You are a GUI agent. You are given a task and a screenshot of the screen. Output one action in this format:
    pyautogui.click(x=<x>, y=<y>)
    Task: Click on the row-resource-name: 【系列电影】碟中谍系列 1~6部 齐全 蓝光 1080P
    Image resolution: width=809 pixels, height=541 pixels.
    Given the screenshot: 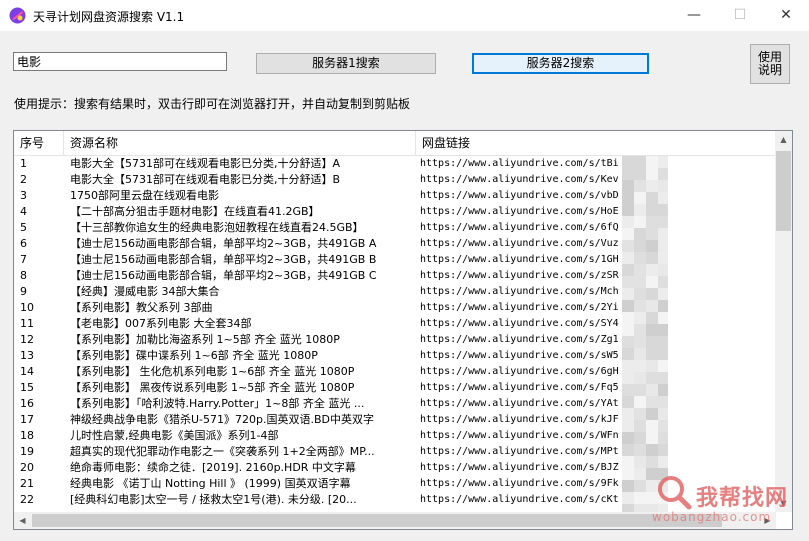 What is the action you would take?
    pyautogui.click(x=194, y=355)
    